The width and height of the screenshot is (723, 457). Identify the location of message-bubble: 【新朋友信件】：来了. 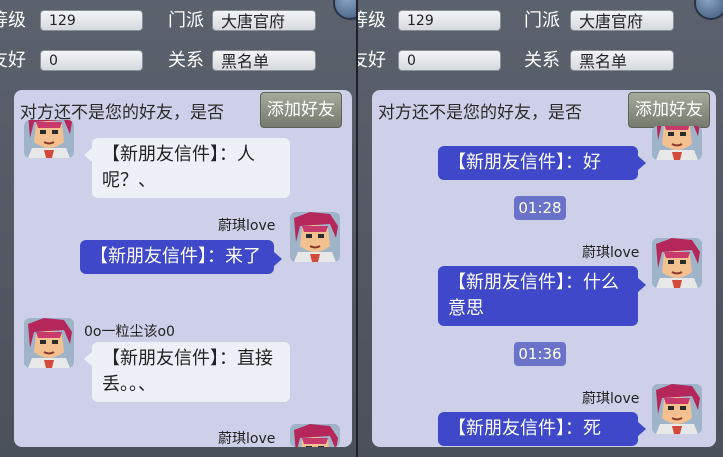
(177, 257).